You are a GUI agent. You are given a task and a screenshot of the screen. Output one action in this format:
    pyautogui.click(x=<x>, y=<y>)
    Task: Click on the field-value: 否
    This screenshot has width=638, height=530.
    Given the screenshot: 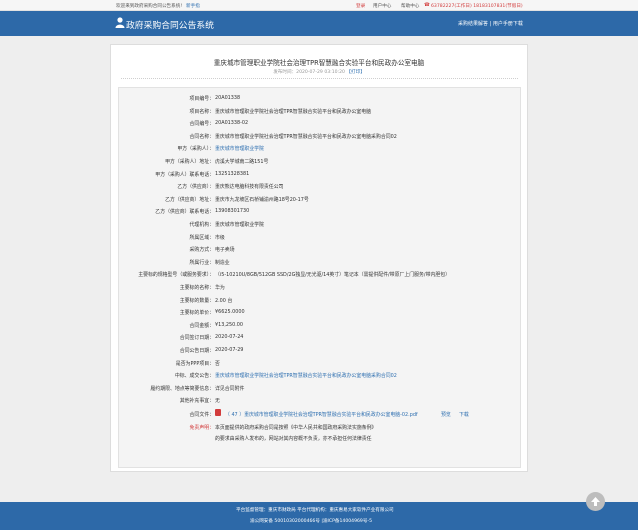 What is the action you would take?
    pyautogui.click(x=217, y=363)
    